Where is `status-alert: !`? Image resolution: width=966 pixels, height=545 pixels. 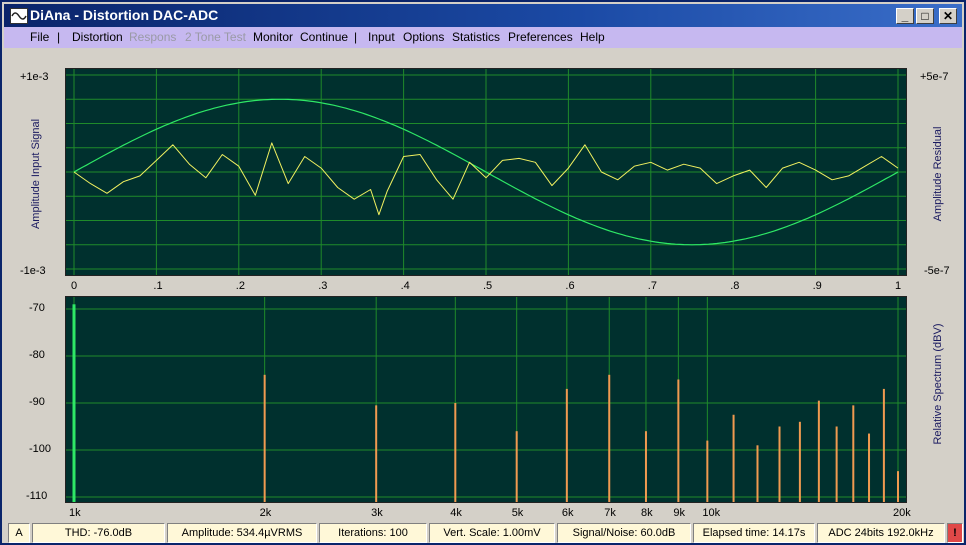 status-alert: ! is located at coordinates (955, 533).